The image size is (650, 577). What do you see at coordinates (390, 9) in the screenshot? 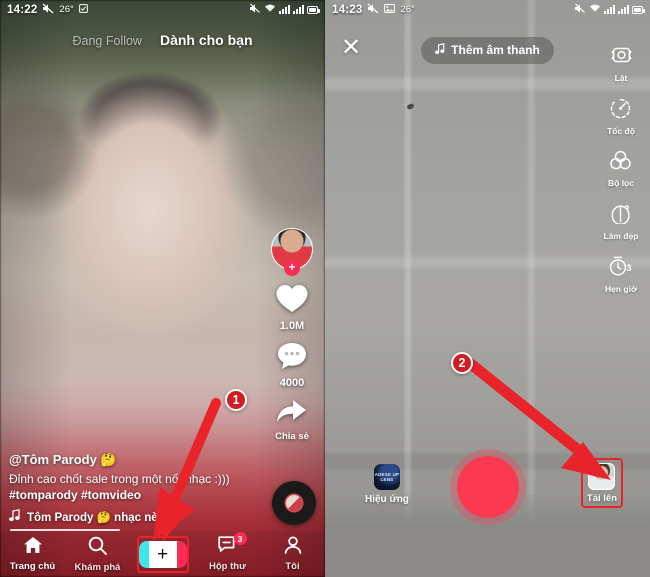
I see `image-icon` at bounding box center [390, 9].